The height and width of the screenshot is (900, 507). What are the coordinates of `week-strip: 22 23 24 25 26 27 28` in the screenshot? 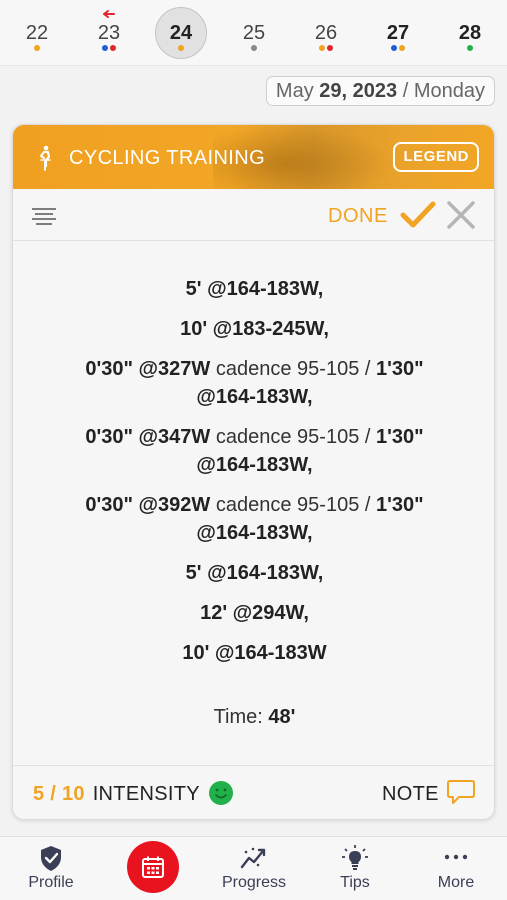 It's located at (253, 33).